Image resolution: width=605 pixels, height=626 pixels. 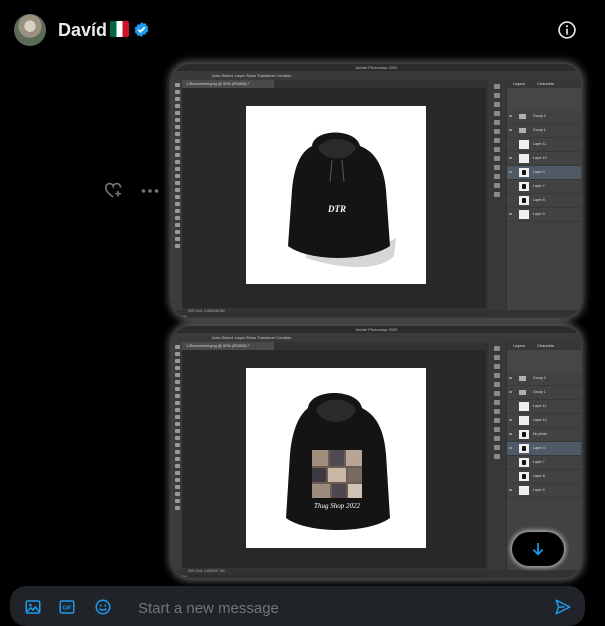 I want to click on avatar, so click(x=30, y=30).